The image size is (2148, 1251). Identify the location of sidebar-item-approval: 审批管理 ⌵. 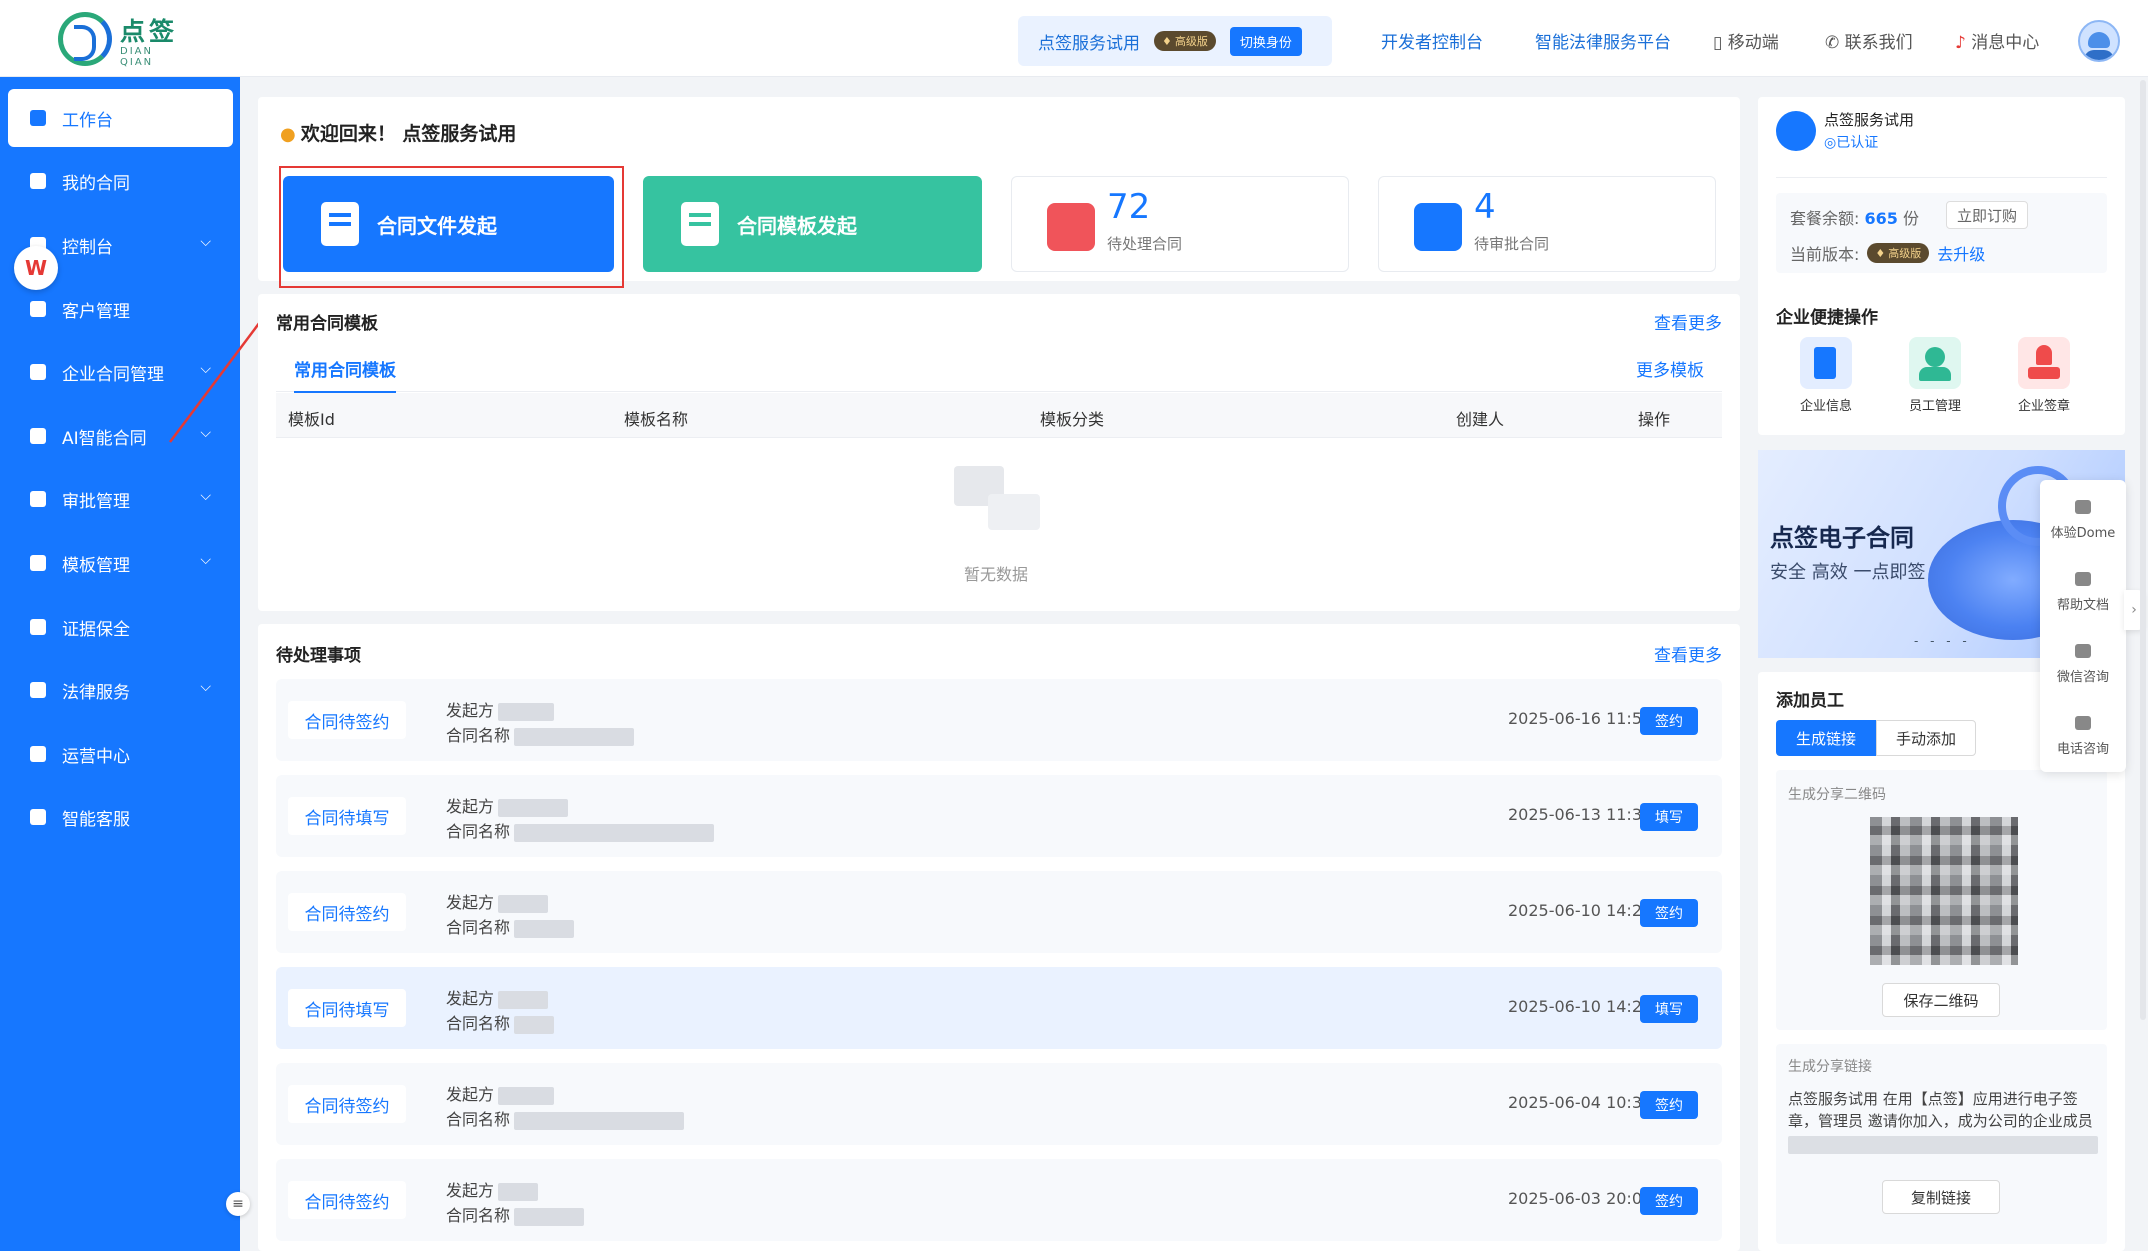
(120, 499).